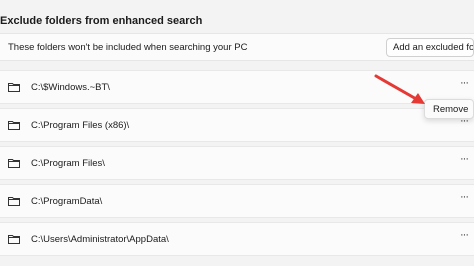  I want to click on section-title: Exclude folders from enhanced search, so click(101, 21).